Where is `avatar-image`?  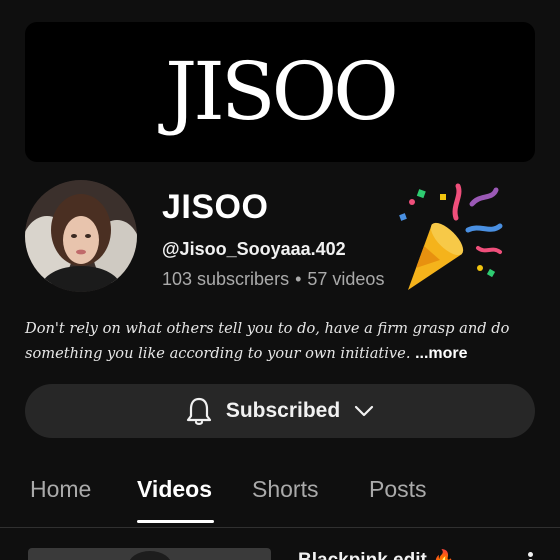
avatar-image is located at coordinates (81, 236).